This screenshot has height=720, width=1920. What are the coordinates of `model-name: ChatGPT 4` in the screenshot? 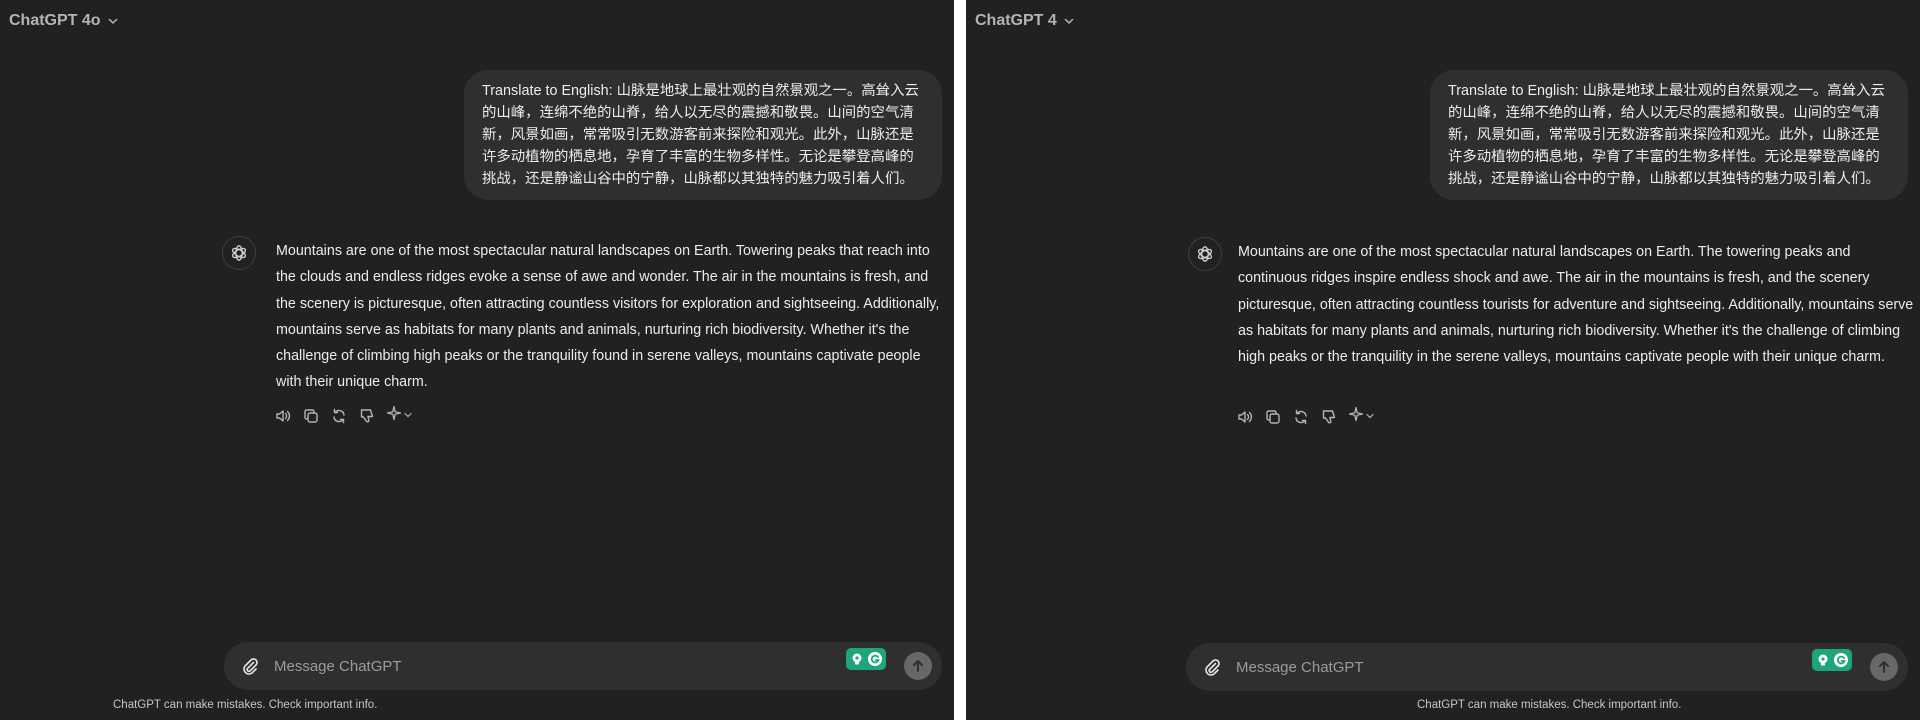 It's located at (1016, 20).